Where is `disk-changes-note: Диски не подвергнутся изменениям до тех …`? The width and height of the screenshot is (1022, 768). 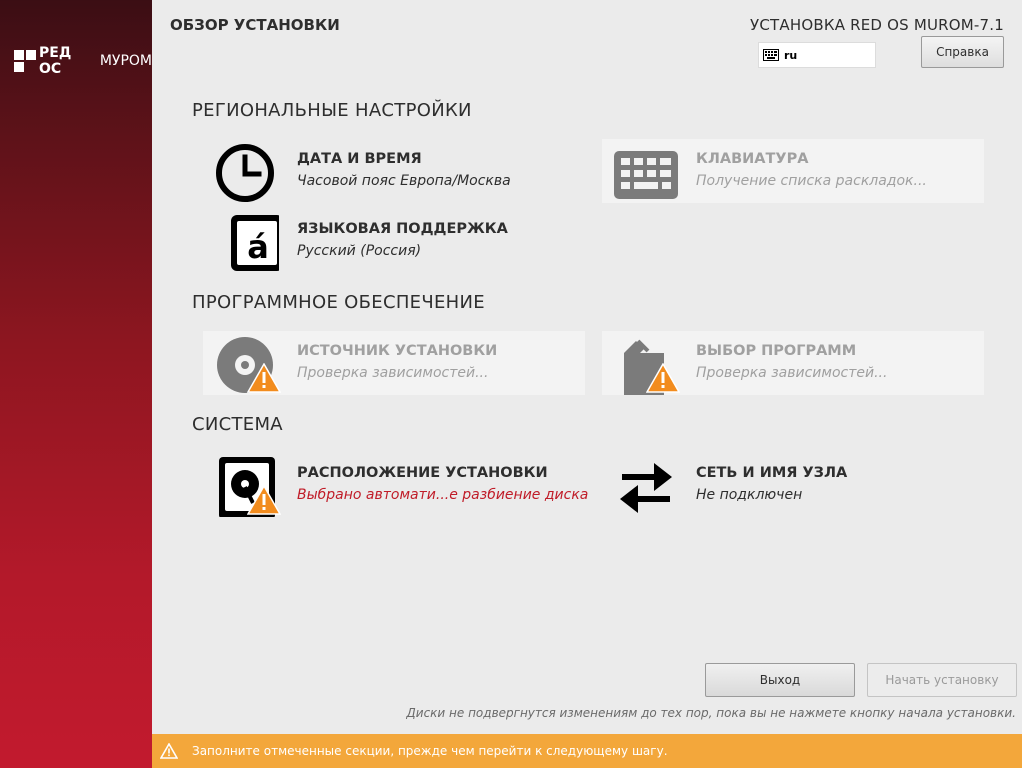 disk-changes-note: Диски не подвергнутся изменениям до тех … is located at coordinates (711, 713).